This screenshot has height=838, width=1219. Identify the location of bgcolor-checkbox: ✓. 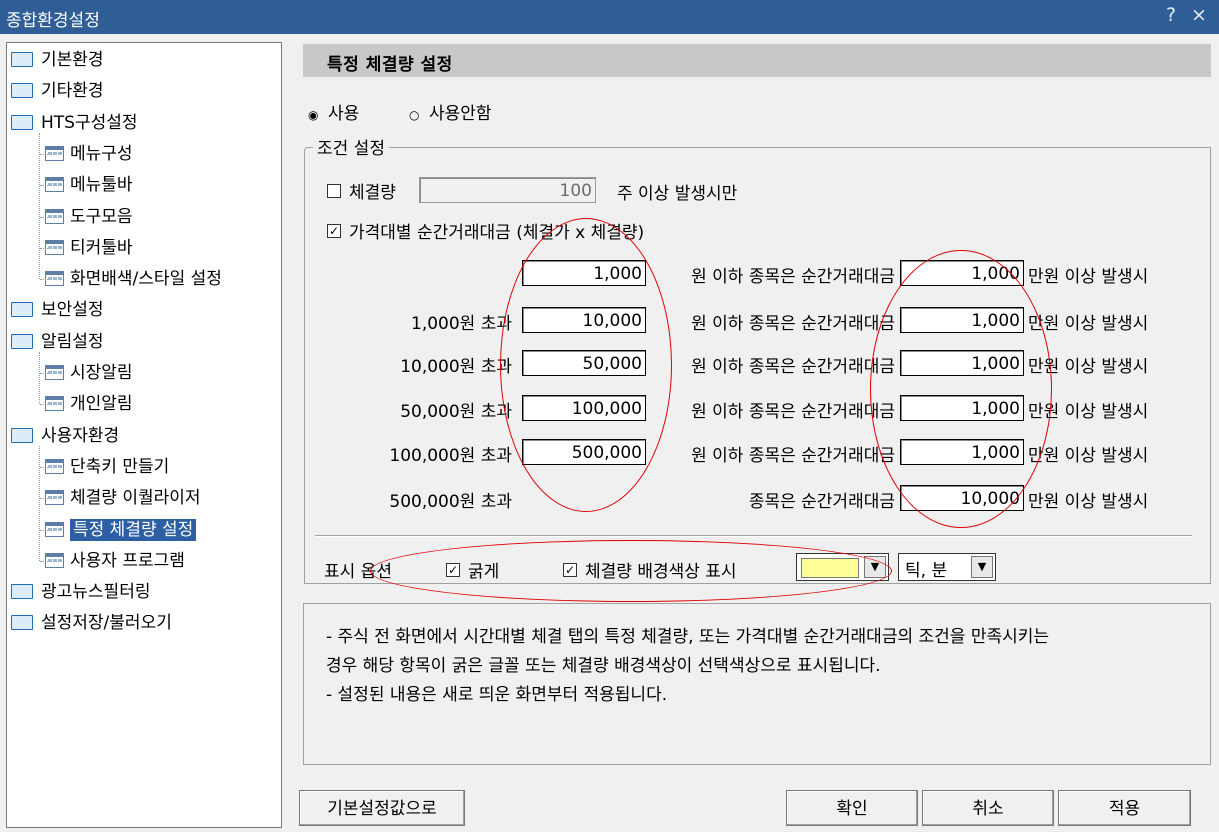
(570, 570).